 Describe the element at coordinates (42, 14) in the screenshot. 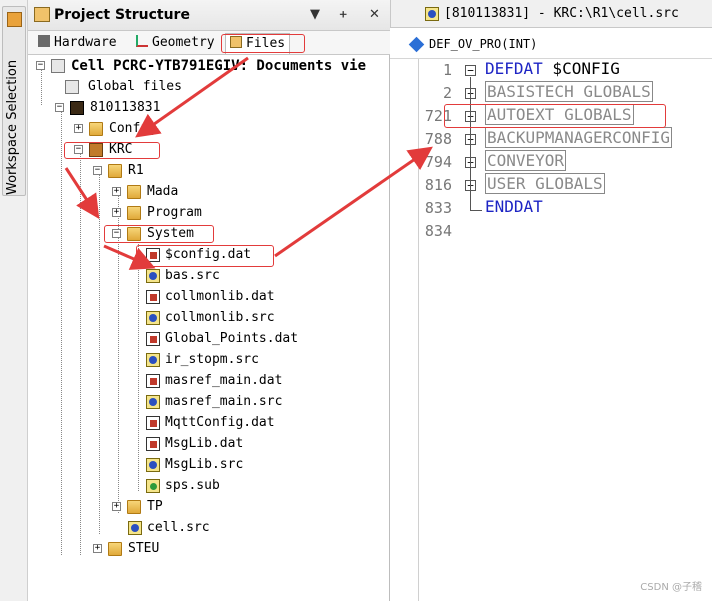

I see `project-structure-icon` at that location.